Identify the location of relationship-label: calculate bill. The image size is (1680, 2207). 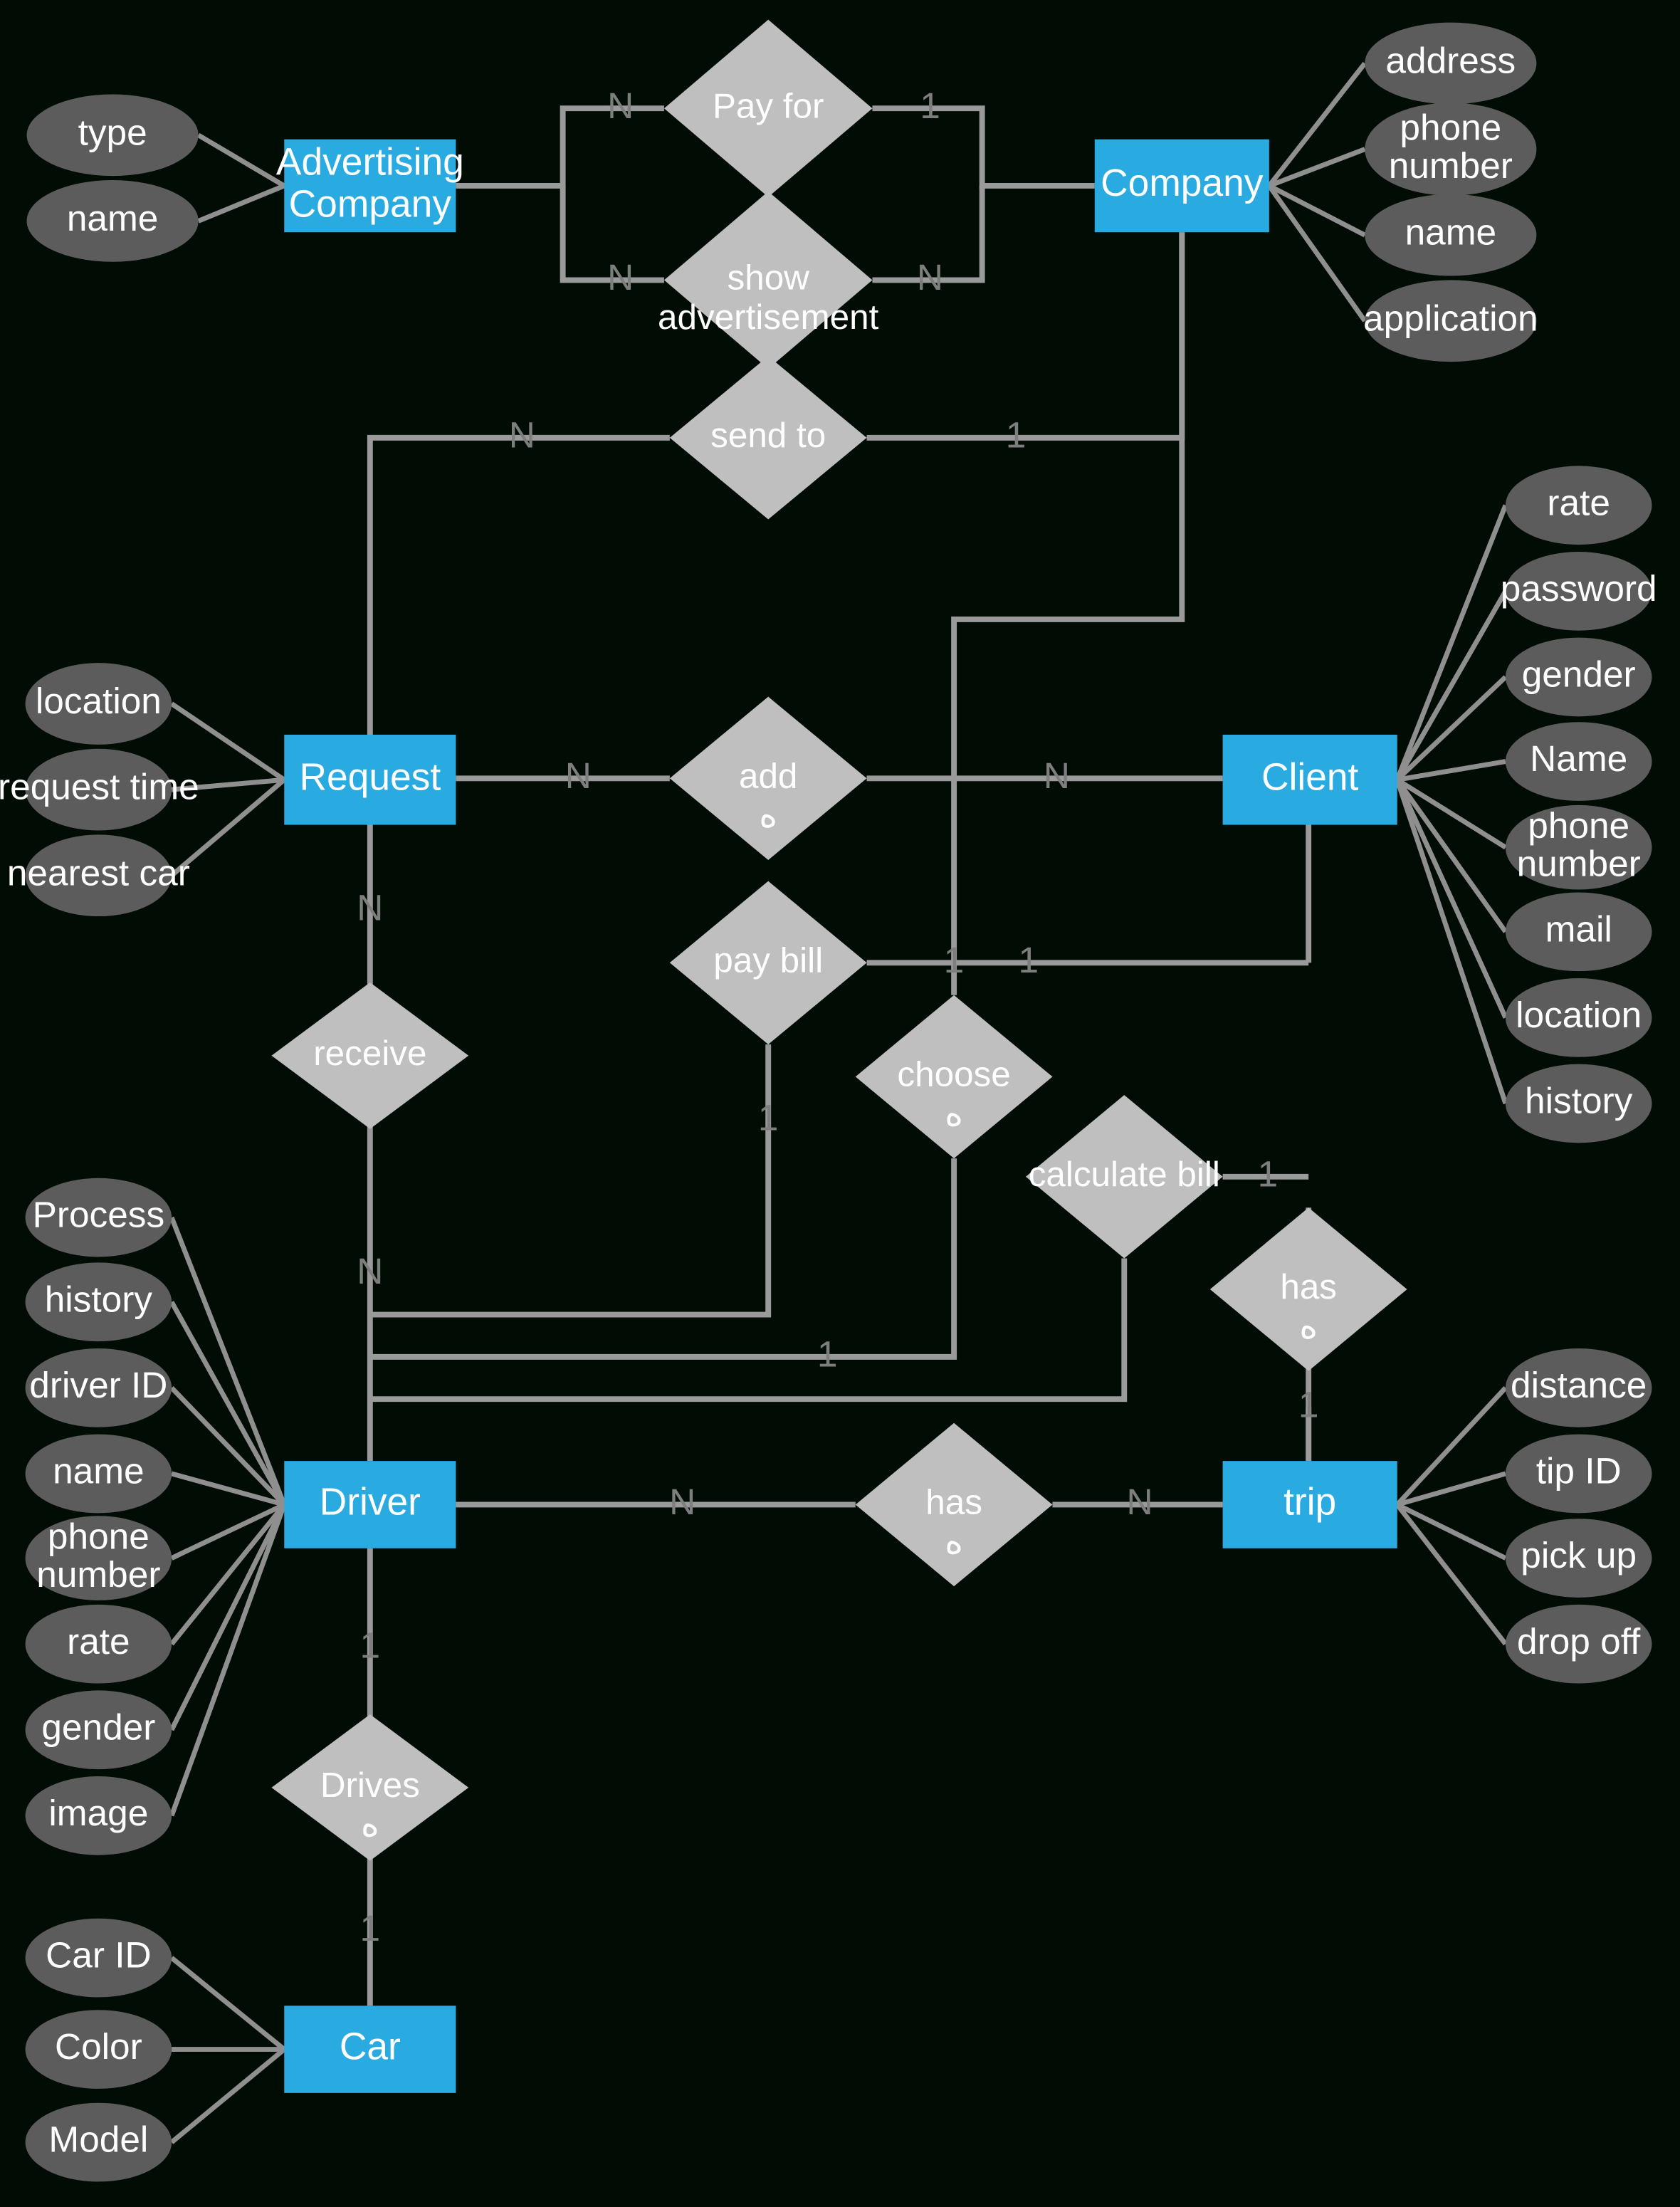
(1124, 1174).